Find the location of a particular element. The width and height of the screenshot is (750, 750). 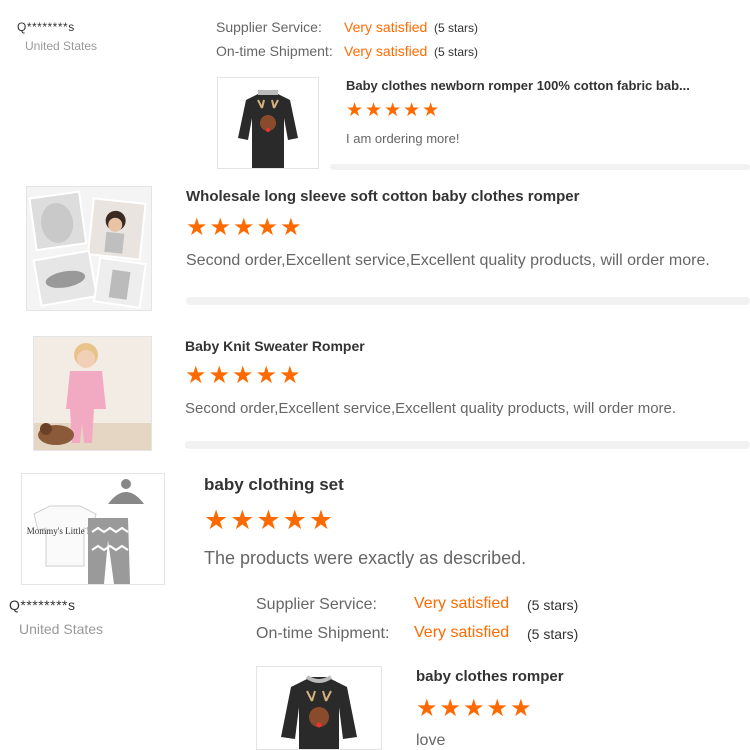

product-title: Baby Knit Sweater Romper is located at coordinates (275, 346).